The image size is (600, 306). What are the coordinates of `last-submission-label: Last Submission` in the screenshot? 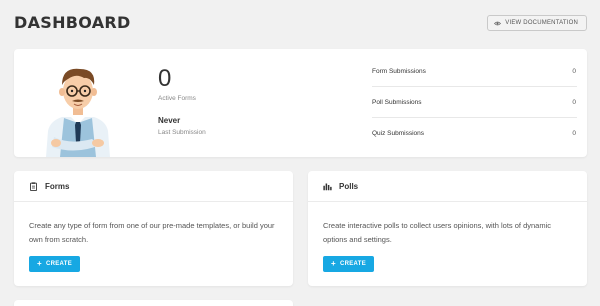 It's located at (182, 132).